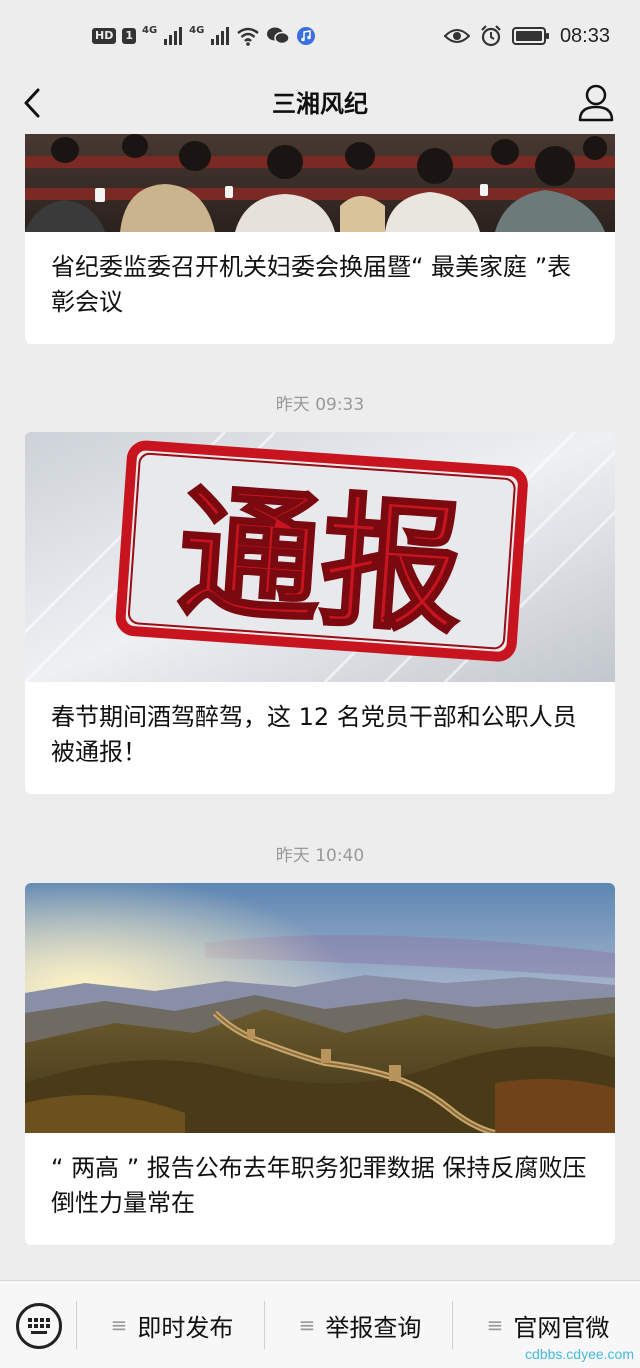 This screenshot has height=1368, width=640. I want to click on menu-item-label: 举报查询, so click(373, 1327).